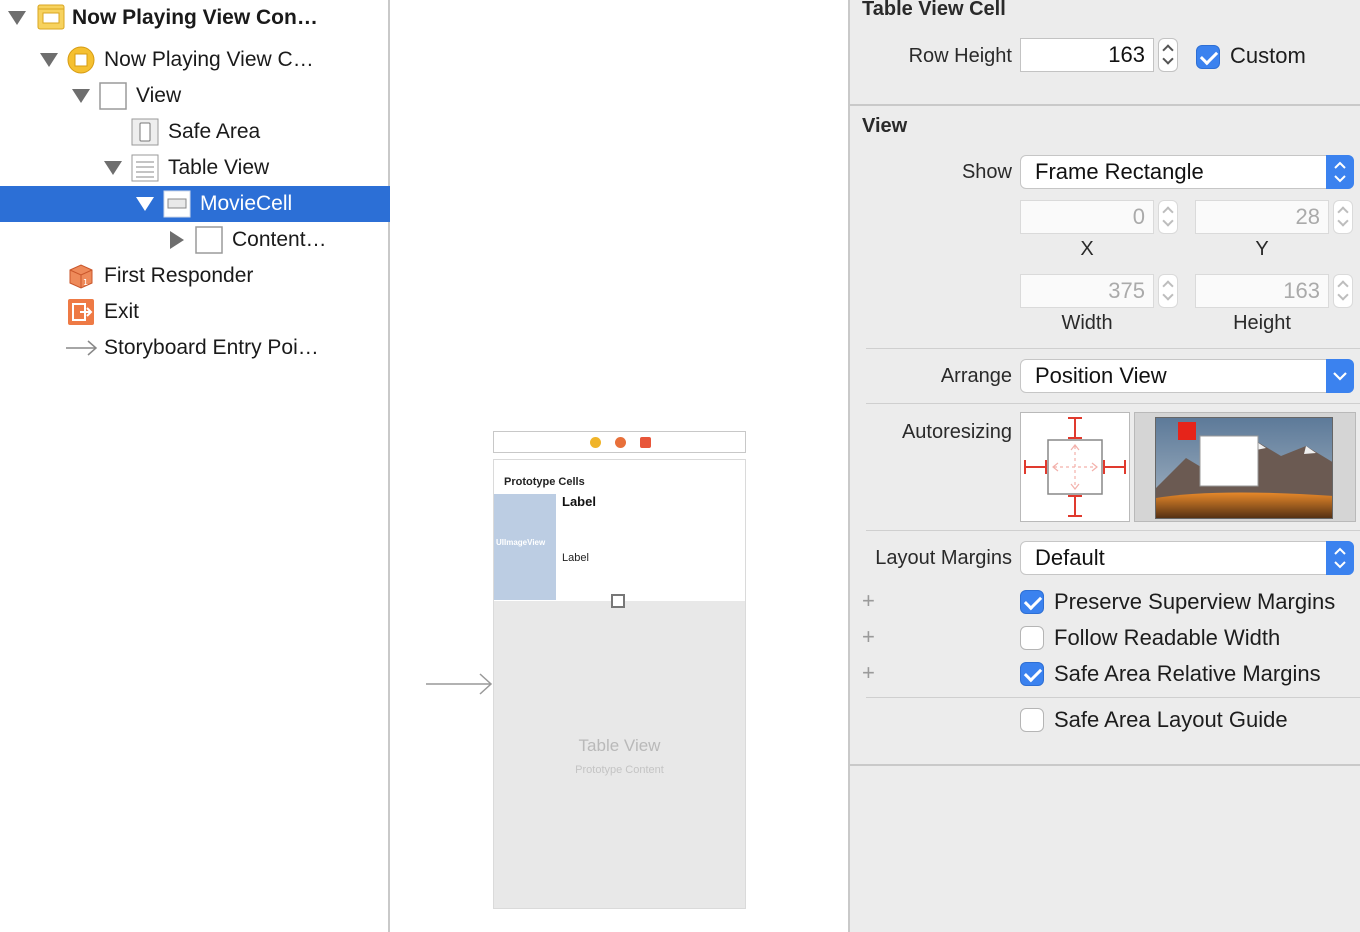 This screenshot has height=932, width=1360. I want to click on outline-item-safe-area: Safe Area, so click(195, 132).